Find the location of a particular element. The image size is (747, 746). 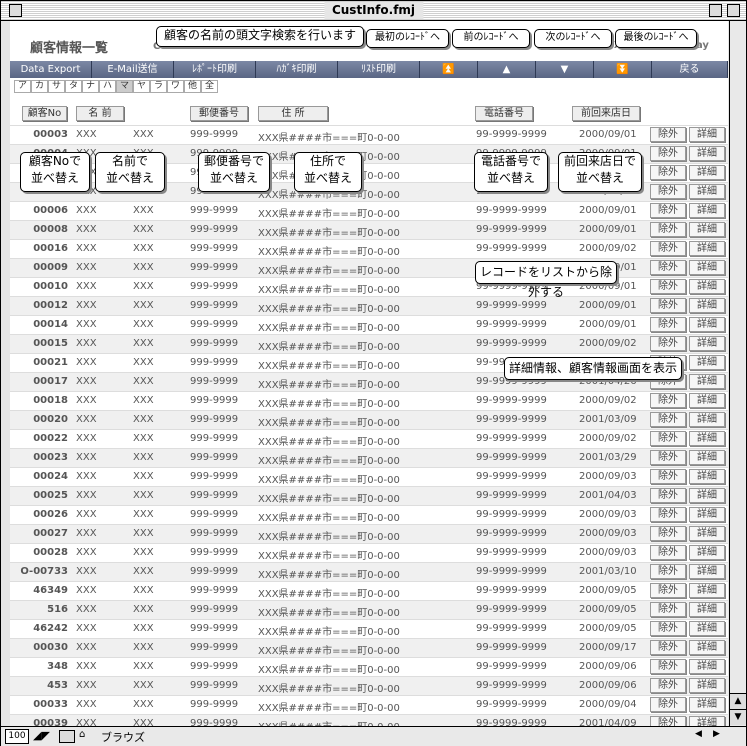

kana-index-3: タ is located at coordinates (73, 86).